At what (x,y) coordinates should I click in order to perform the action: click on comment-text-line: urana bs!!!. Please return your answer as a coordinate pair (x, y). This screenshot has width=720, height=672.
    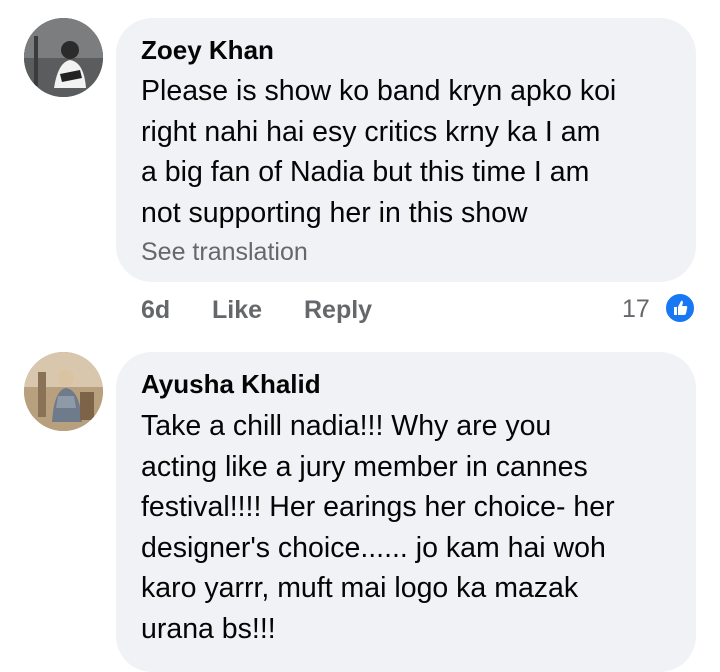
    Looking at the image, I should click on (208, 628).